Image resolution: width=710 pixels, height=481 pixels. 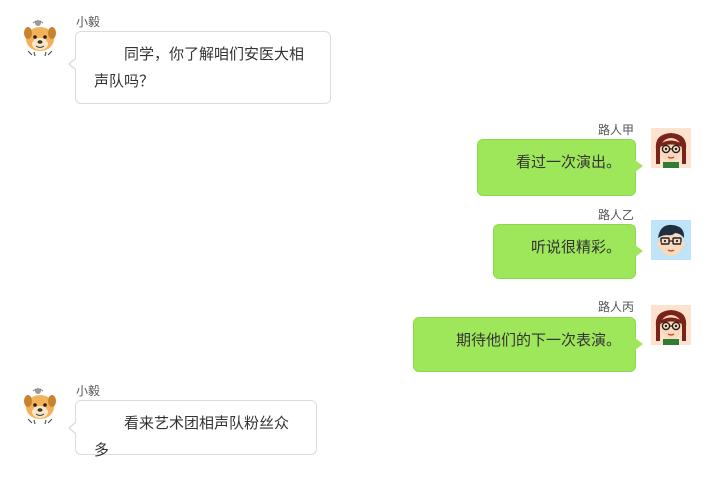 What do you see at coordinates (568, 162) in the screenshot?
I see `message-text: 看过一次演出。` at bounding box center [568, 162].